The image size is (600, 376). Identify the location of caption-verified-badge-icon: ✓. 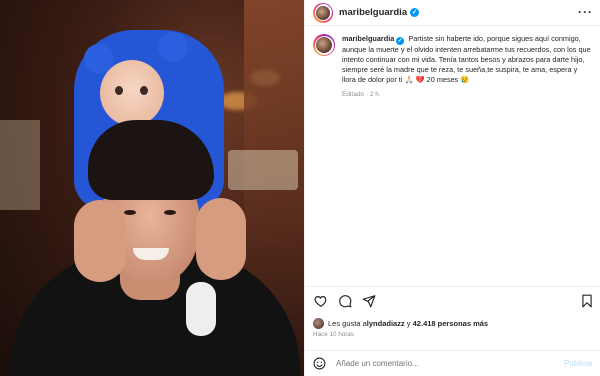
(400, 41).